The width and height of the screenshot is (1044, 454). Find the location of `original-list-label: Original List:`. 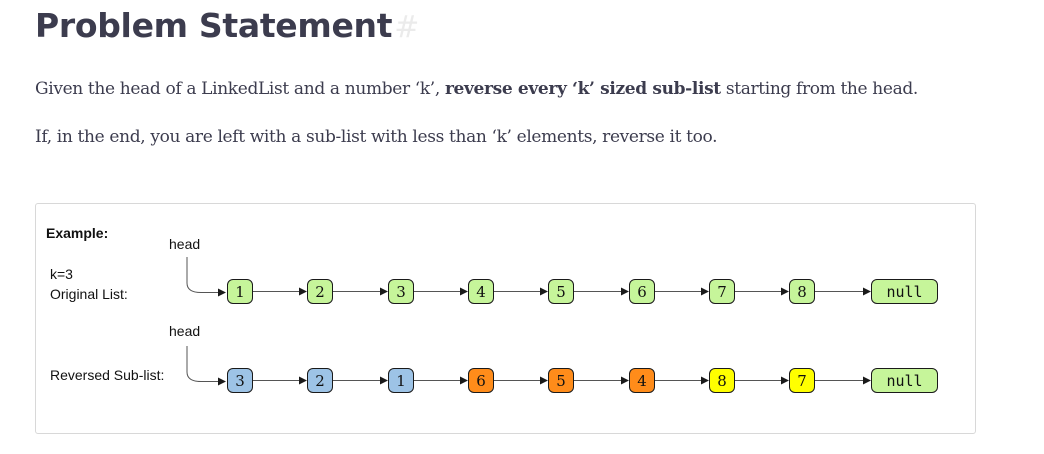

original-list-label: Original List: is located at coordinates (89, 294).